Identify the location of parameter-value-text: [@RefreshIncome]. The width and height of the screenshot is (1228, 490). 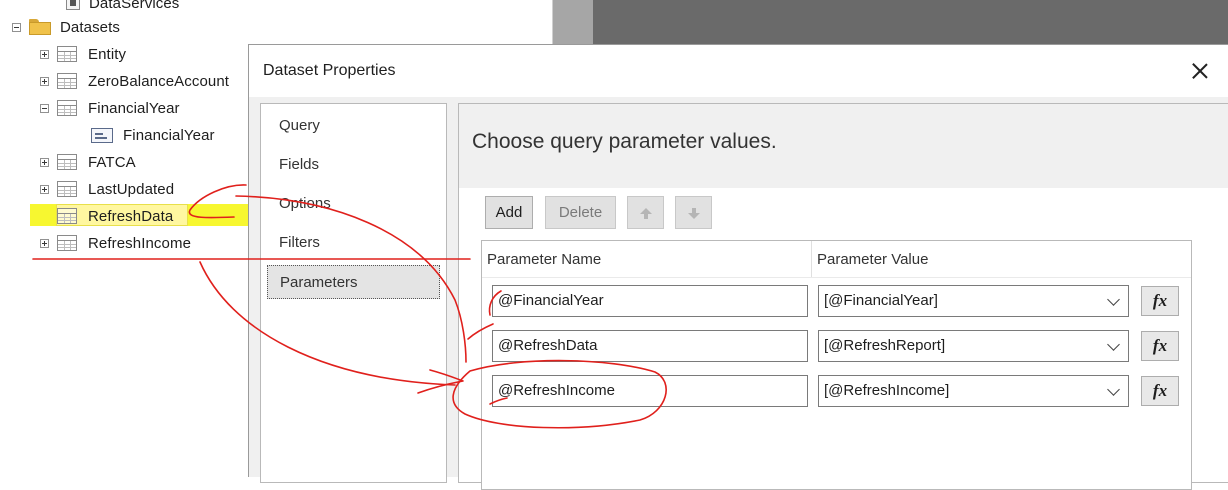
(887, 390).